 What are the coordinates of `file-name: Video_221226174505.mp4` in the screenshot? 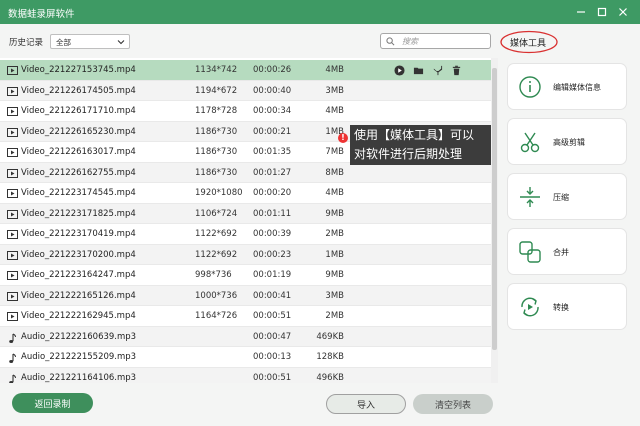 It's located at (78, 90).